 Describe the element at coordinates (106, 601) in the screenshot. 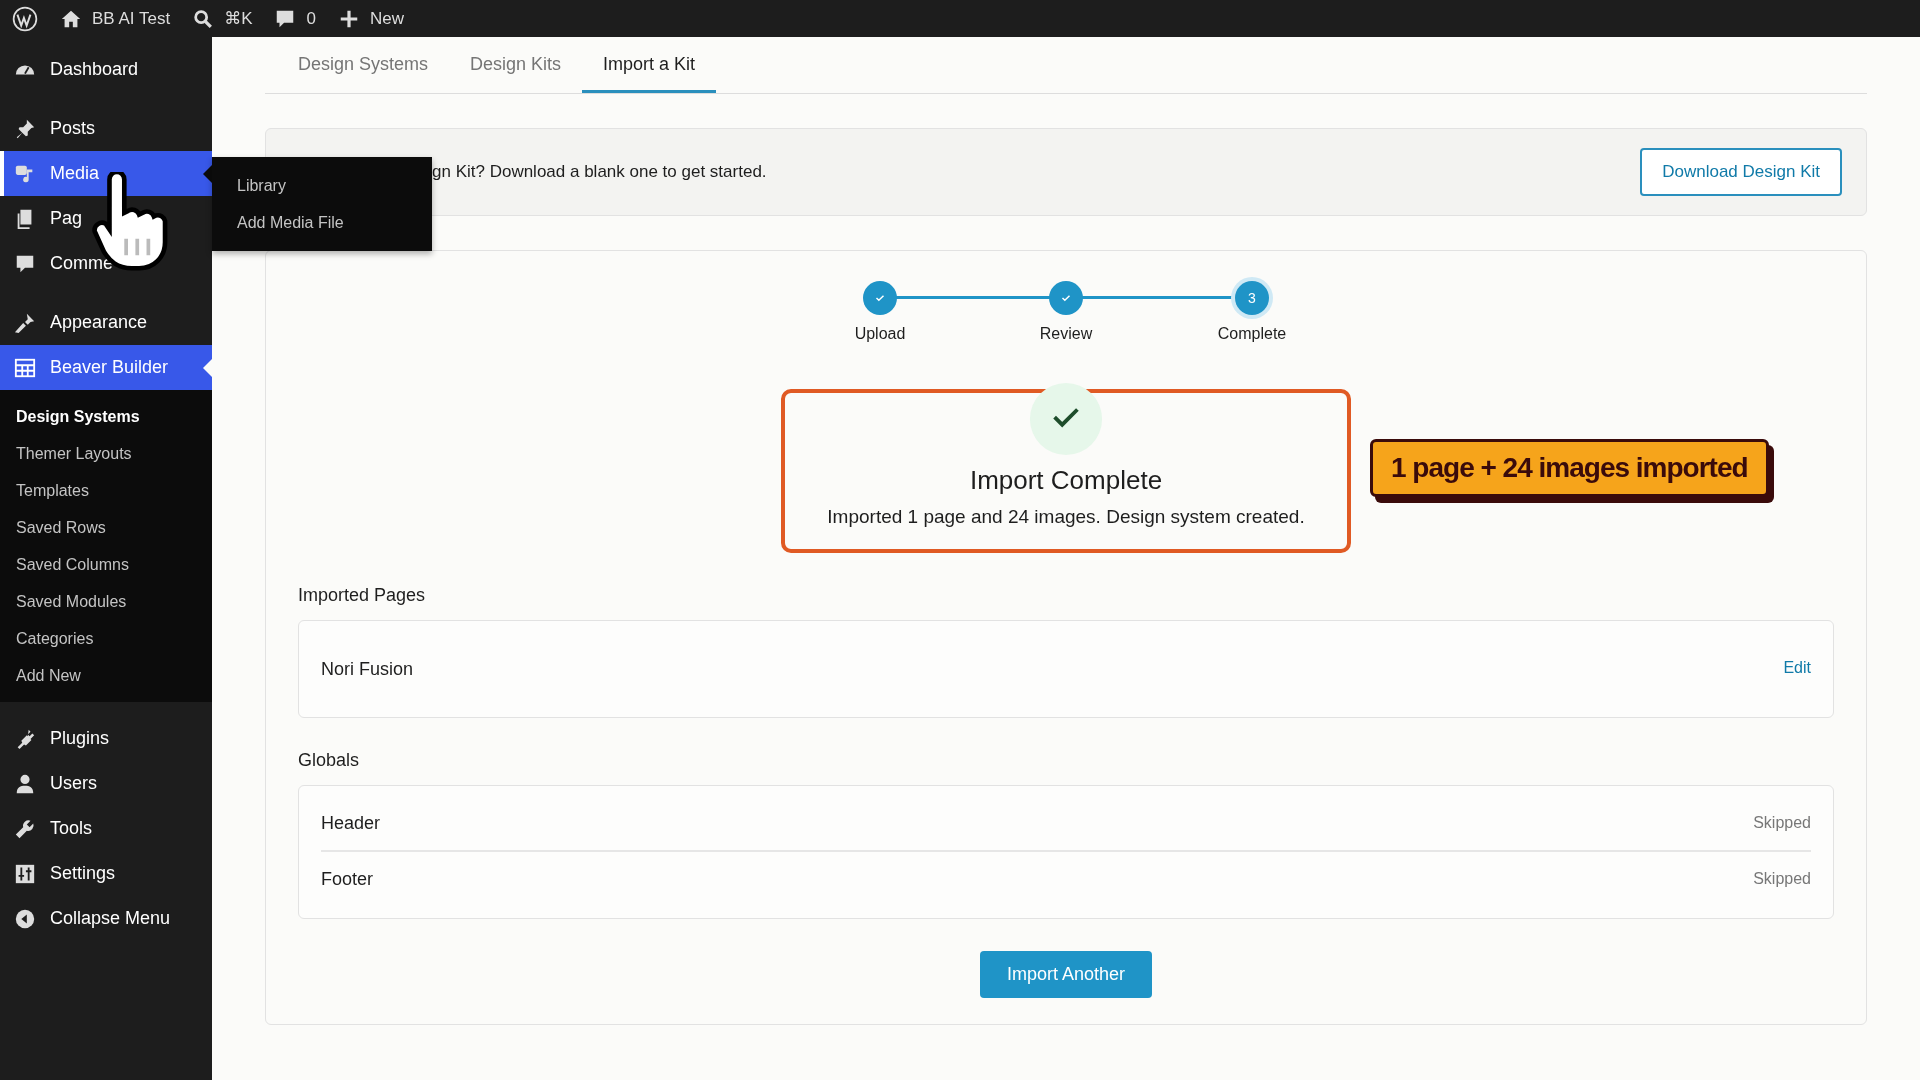

I see `submenu-item: Saved Modules` at that location.